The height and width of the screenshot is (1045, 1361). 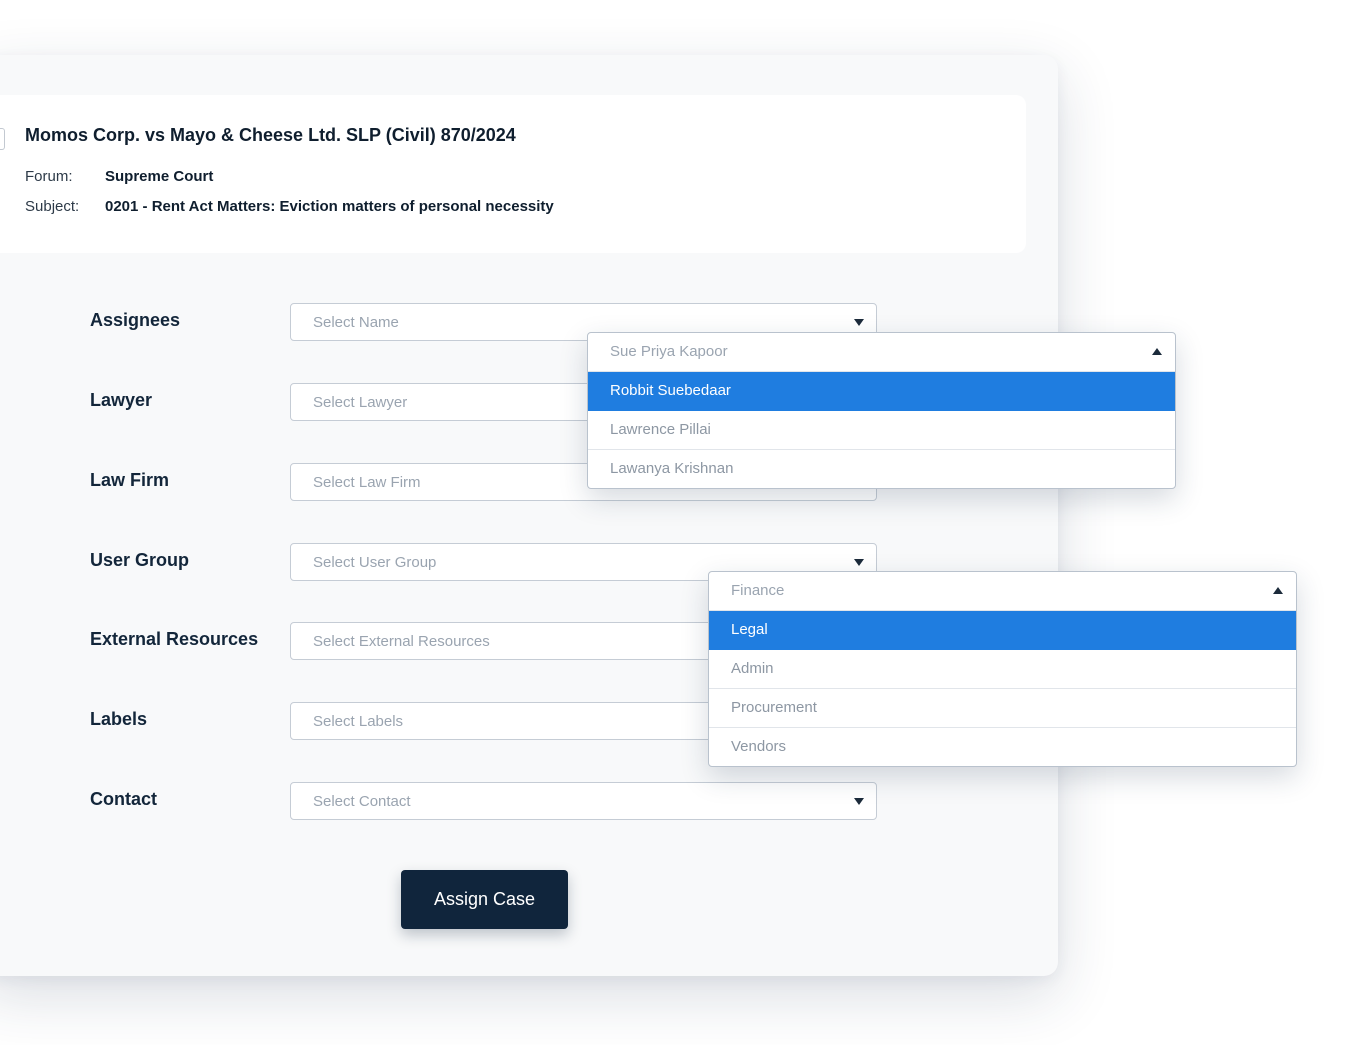 I want to click on user-group-dropdown-menu: Finance Legal Admin Procurement Vendors, so click(x=1002, y=669).